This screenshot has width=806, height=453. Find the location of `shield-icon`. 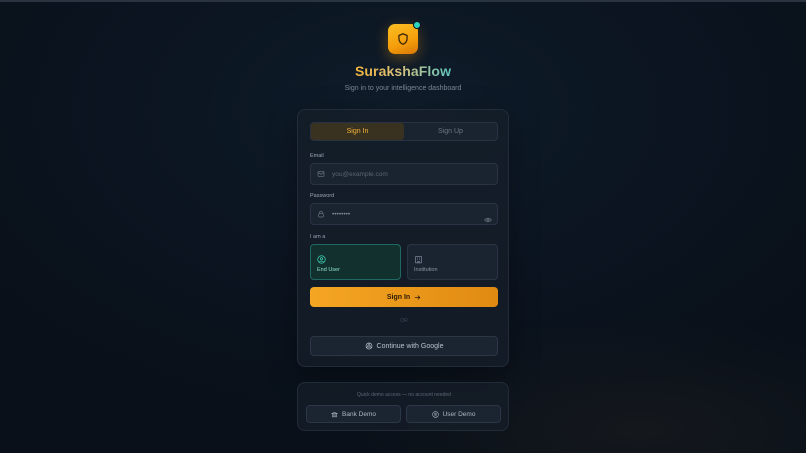

shield-icon is located at coordinates (403, 39).